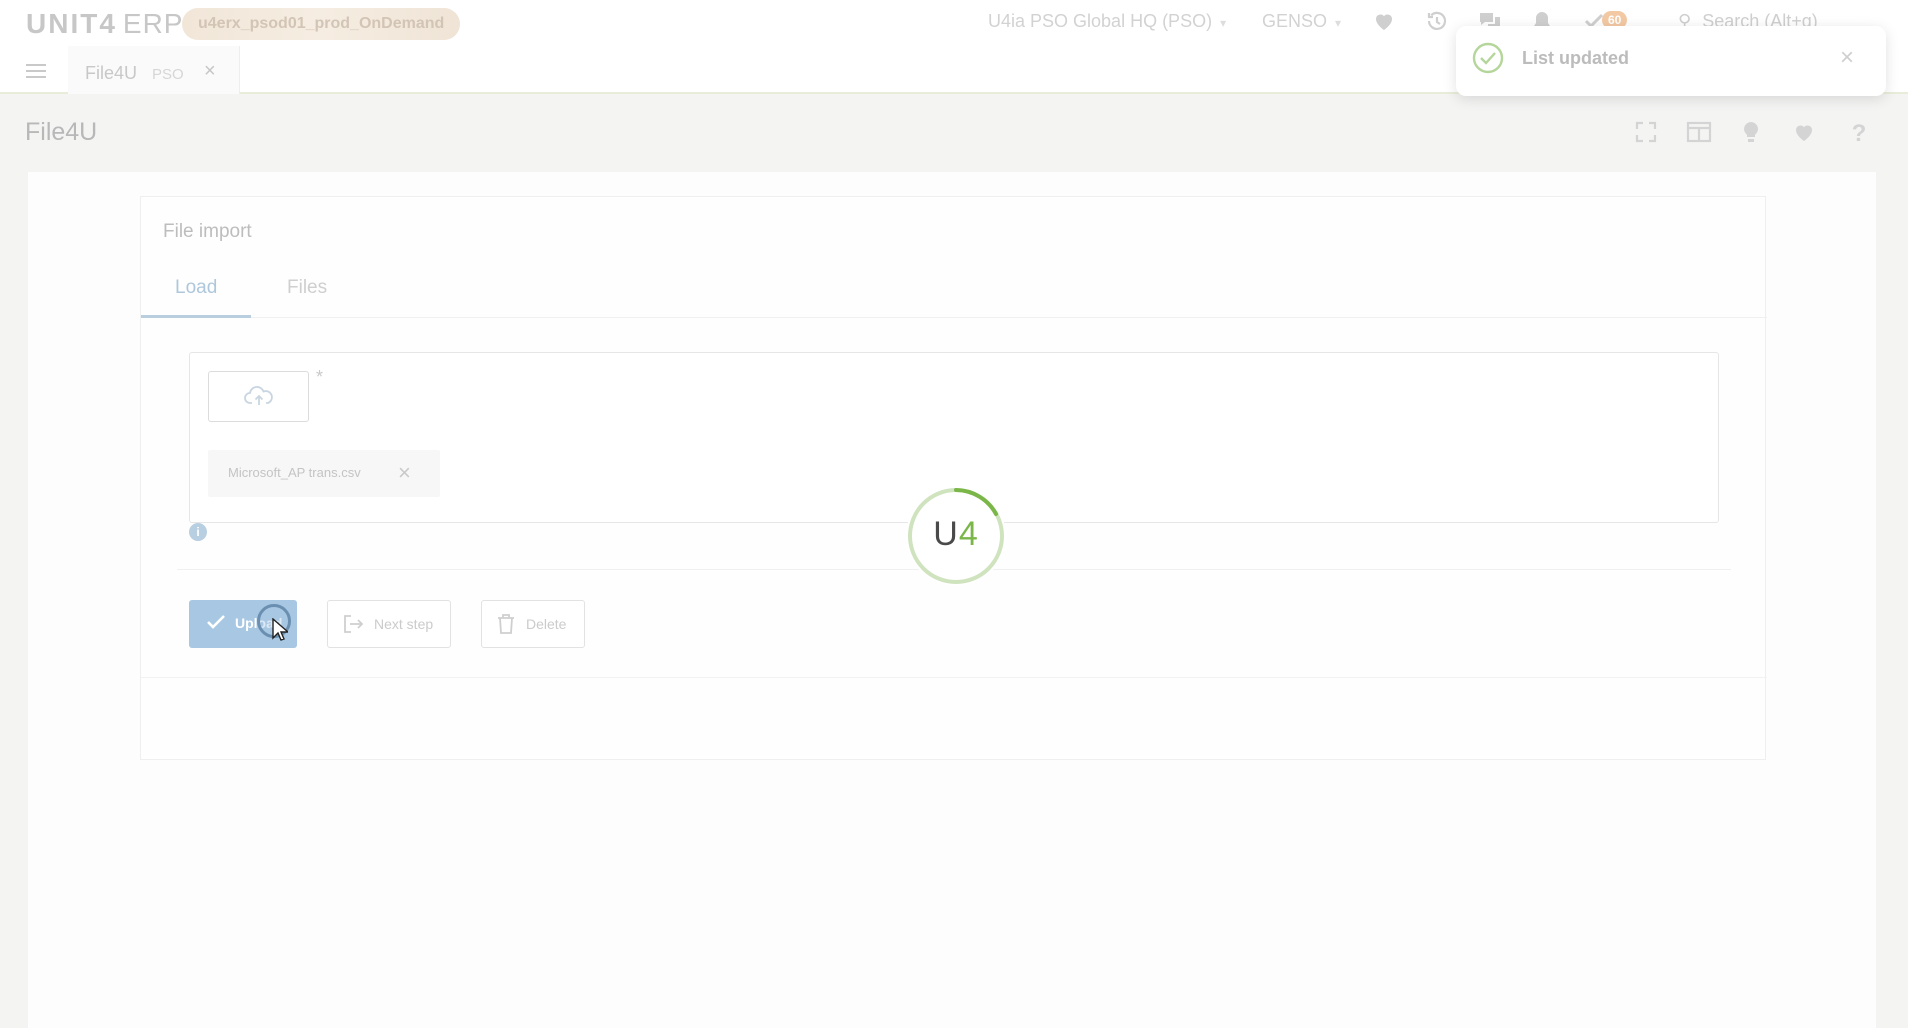 The width and height of the screenshot is (1908, 1028). Describe the element at coordinates (1575, 58) in the screenshot. I see `toast-message: List updated` at that location.